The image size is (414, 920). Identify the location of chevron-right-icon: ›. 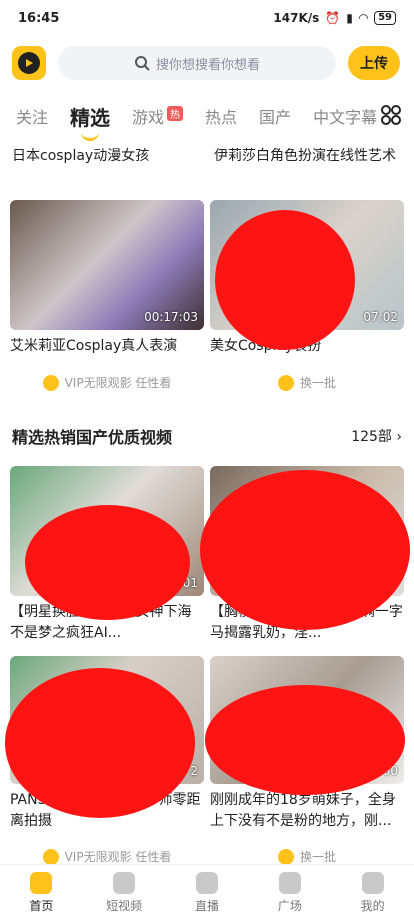
(399, 437).